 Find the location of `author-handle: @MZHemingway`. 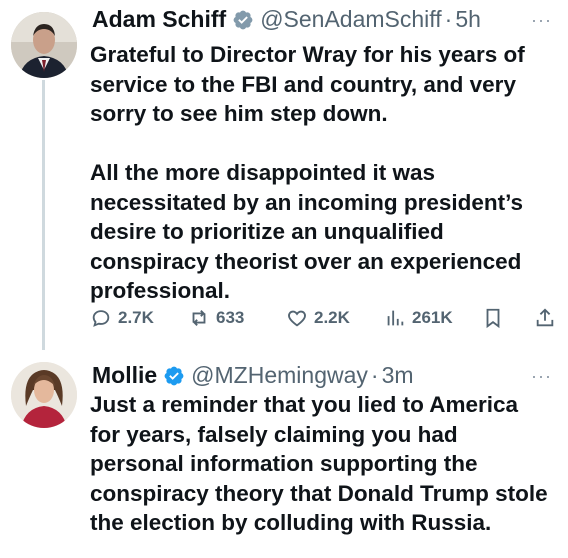

author-handle: @MZHemingway is located at coordinates (279, 375).